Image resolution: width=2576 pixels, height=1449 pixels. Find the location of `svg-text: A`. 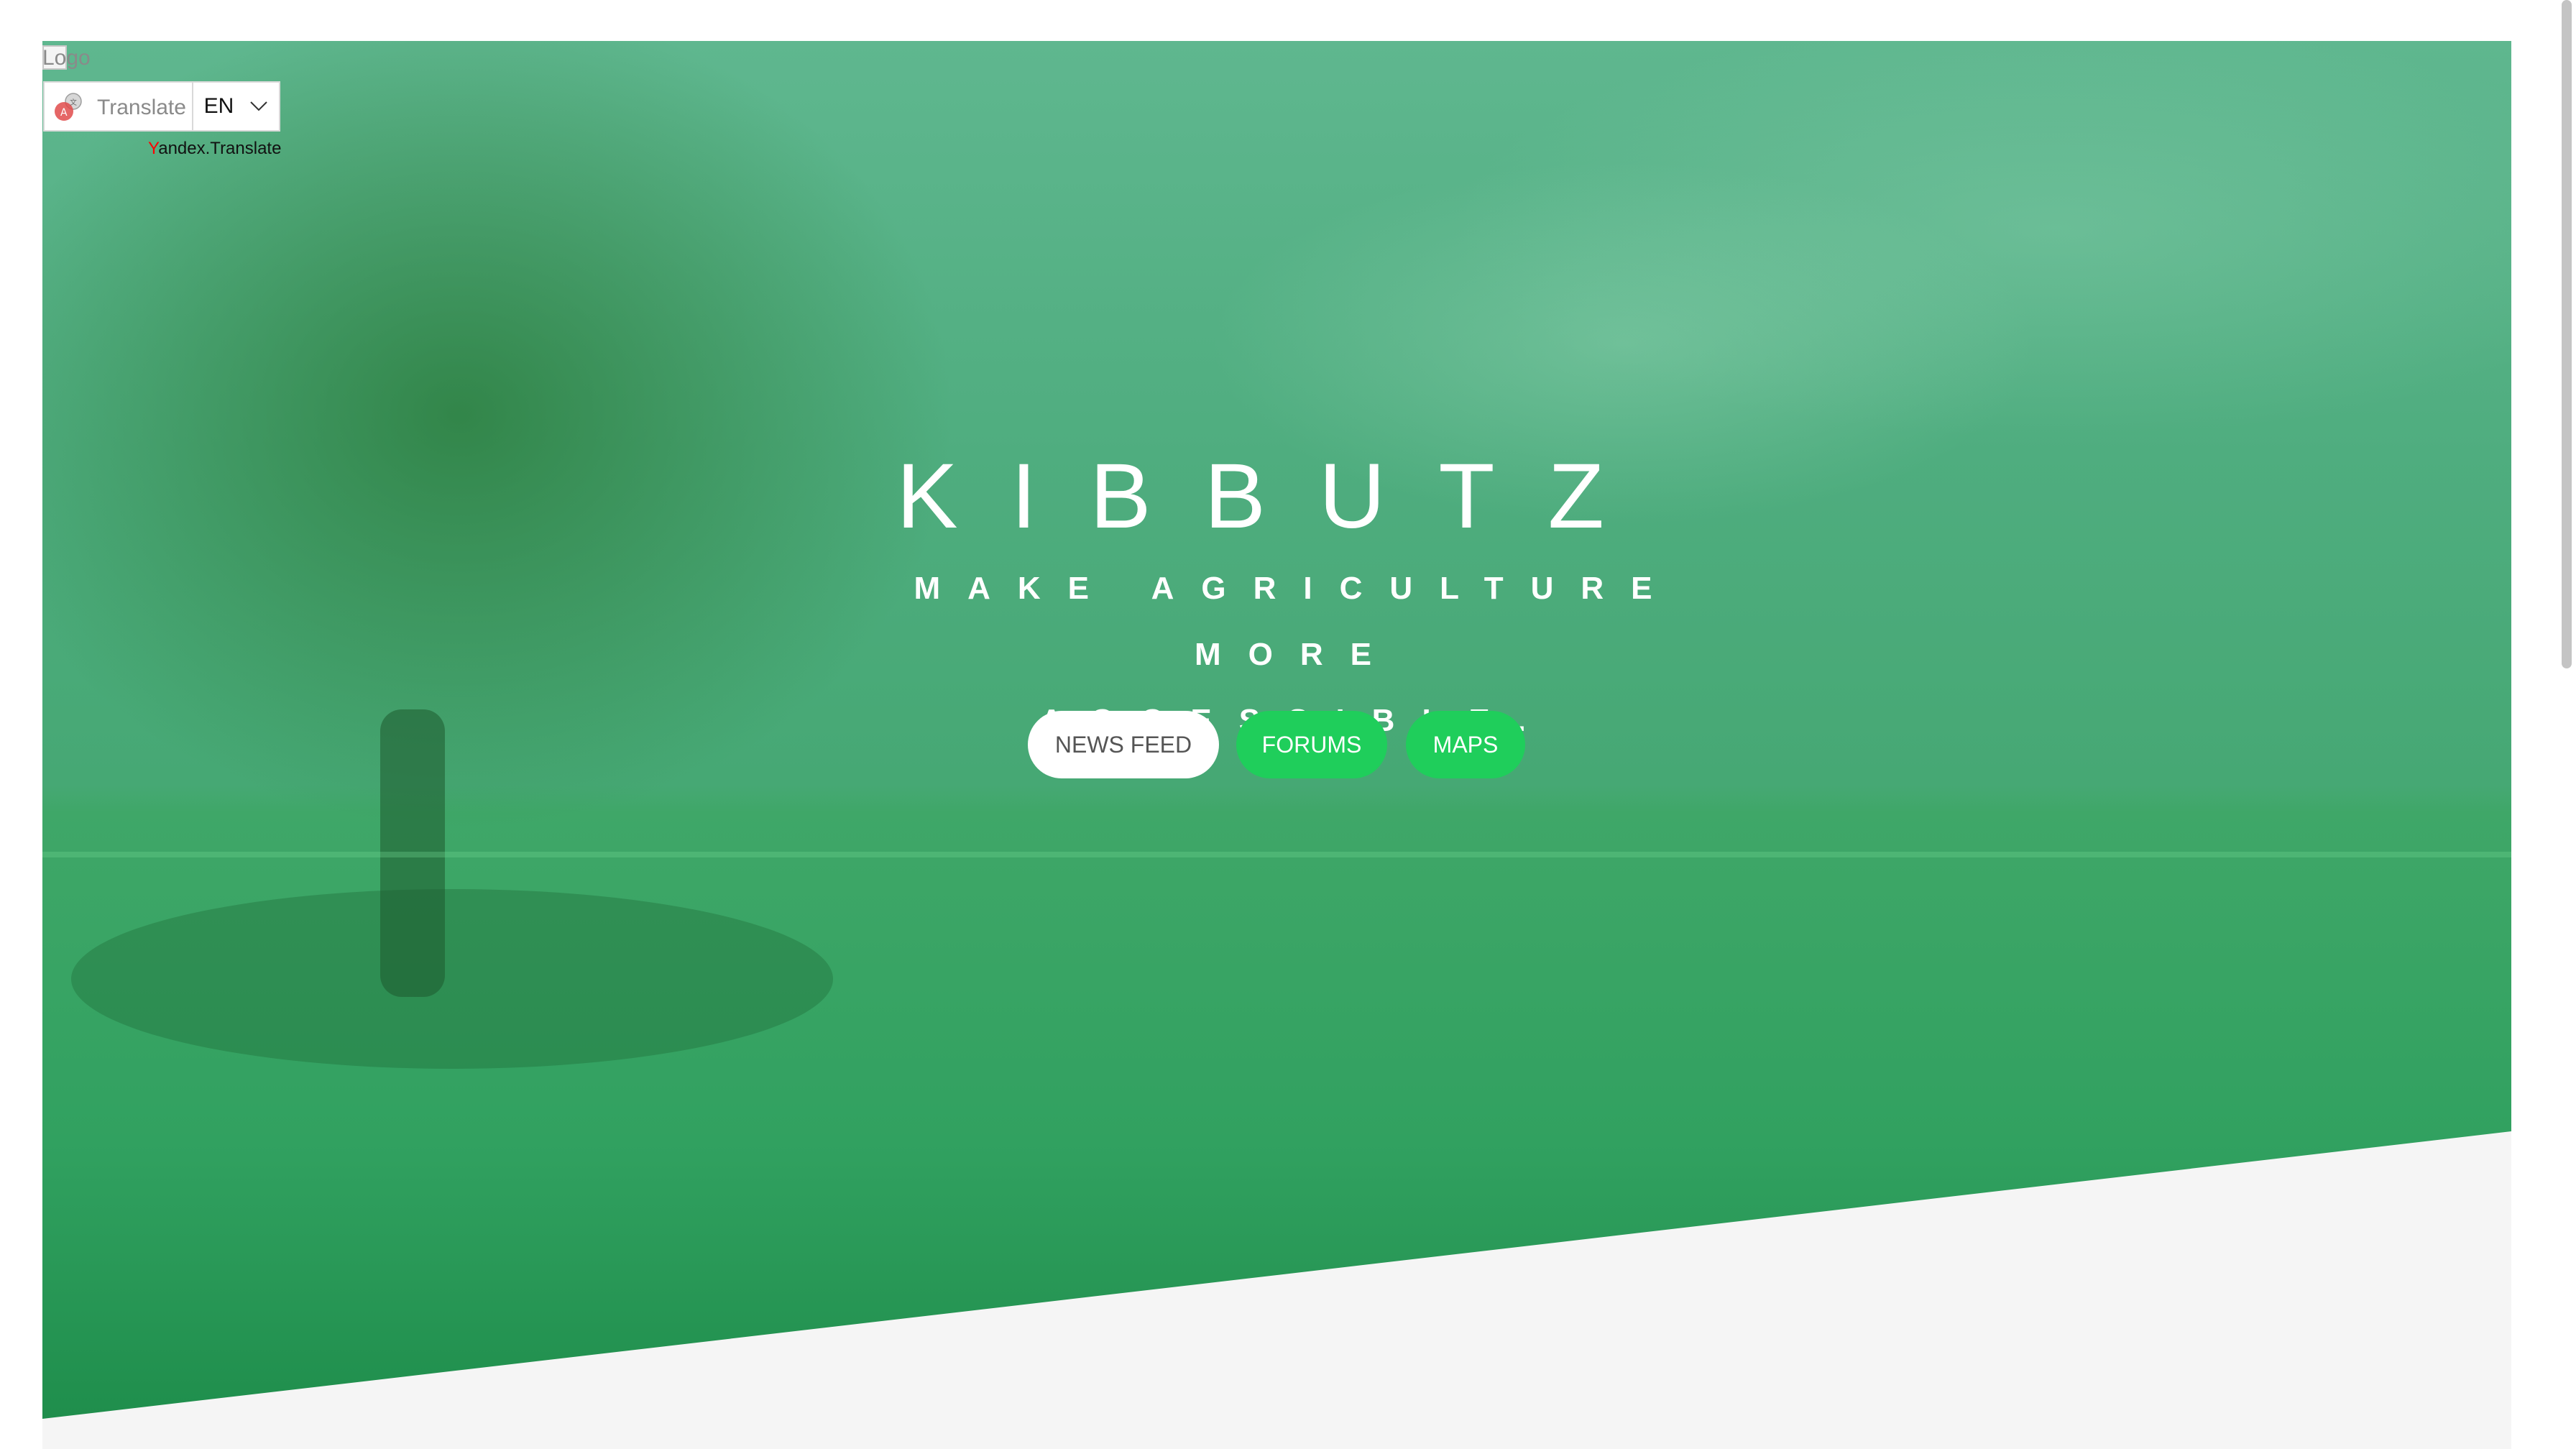

svg-text: A is located at coordinates (64, 113).